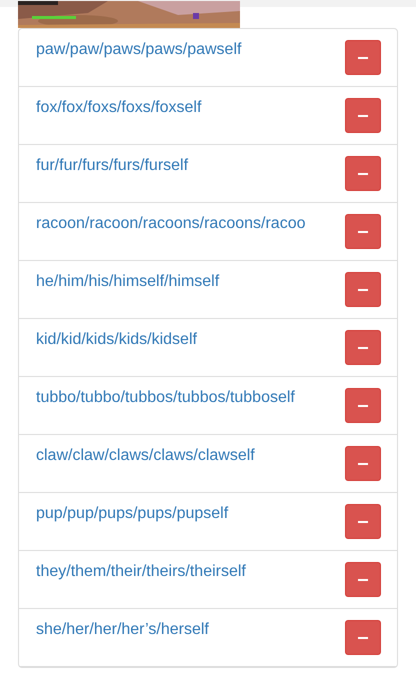 The height and width of the screenshot is (680, 416). I want to click on pronoun-label: claw/claw/claws/claws/clawself, so click(145, 456).